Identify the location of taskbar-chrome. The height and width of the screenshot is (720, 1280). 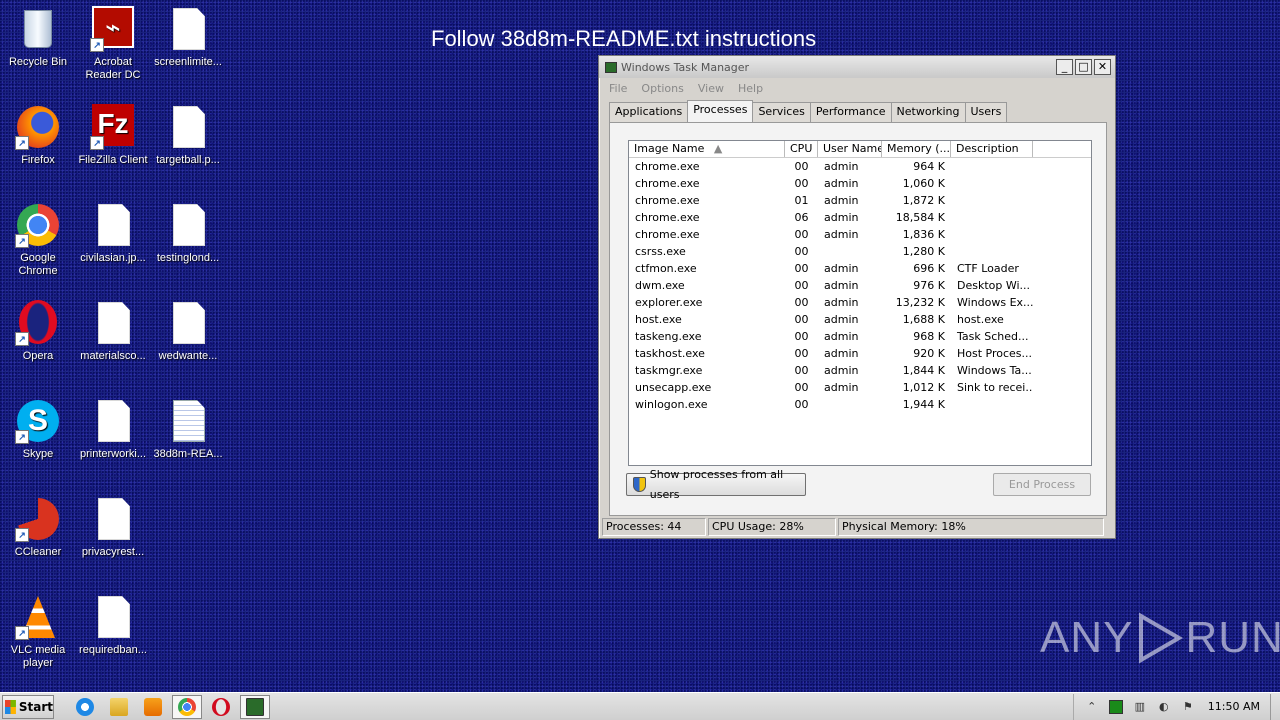
(187, 706).